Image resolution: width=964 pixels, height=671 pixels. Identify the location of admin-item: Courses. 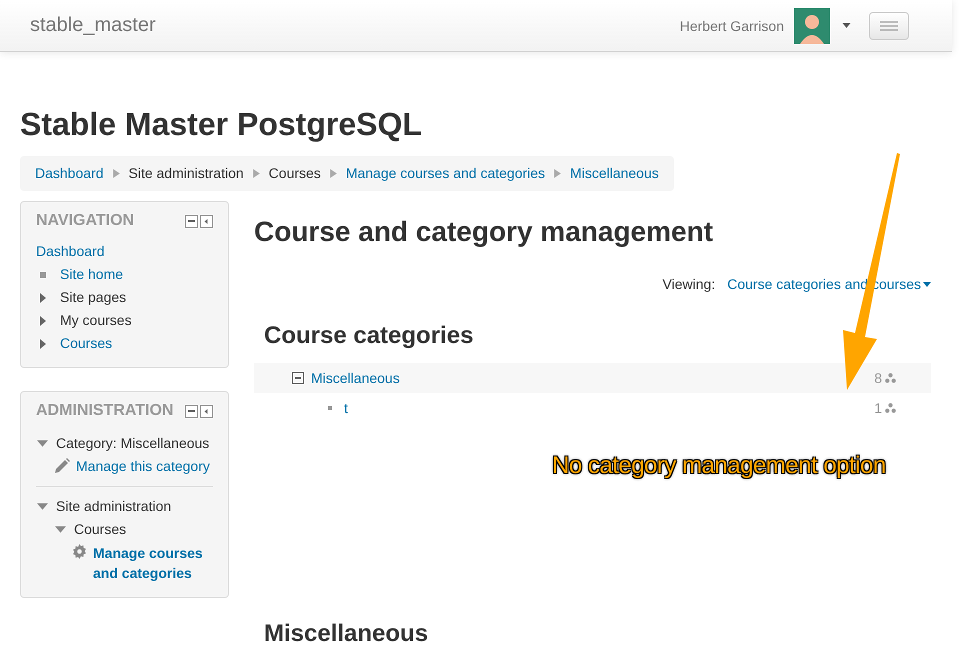
(100, 529).